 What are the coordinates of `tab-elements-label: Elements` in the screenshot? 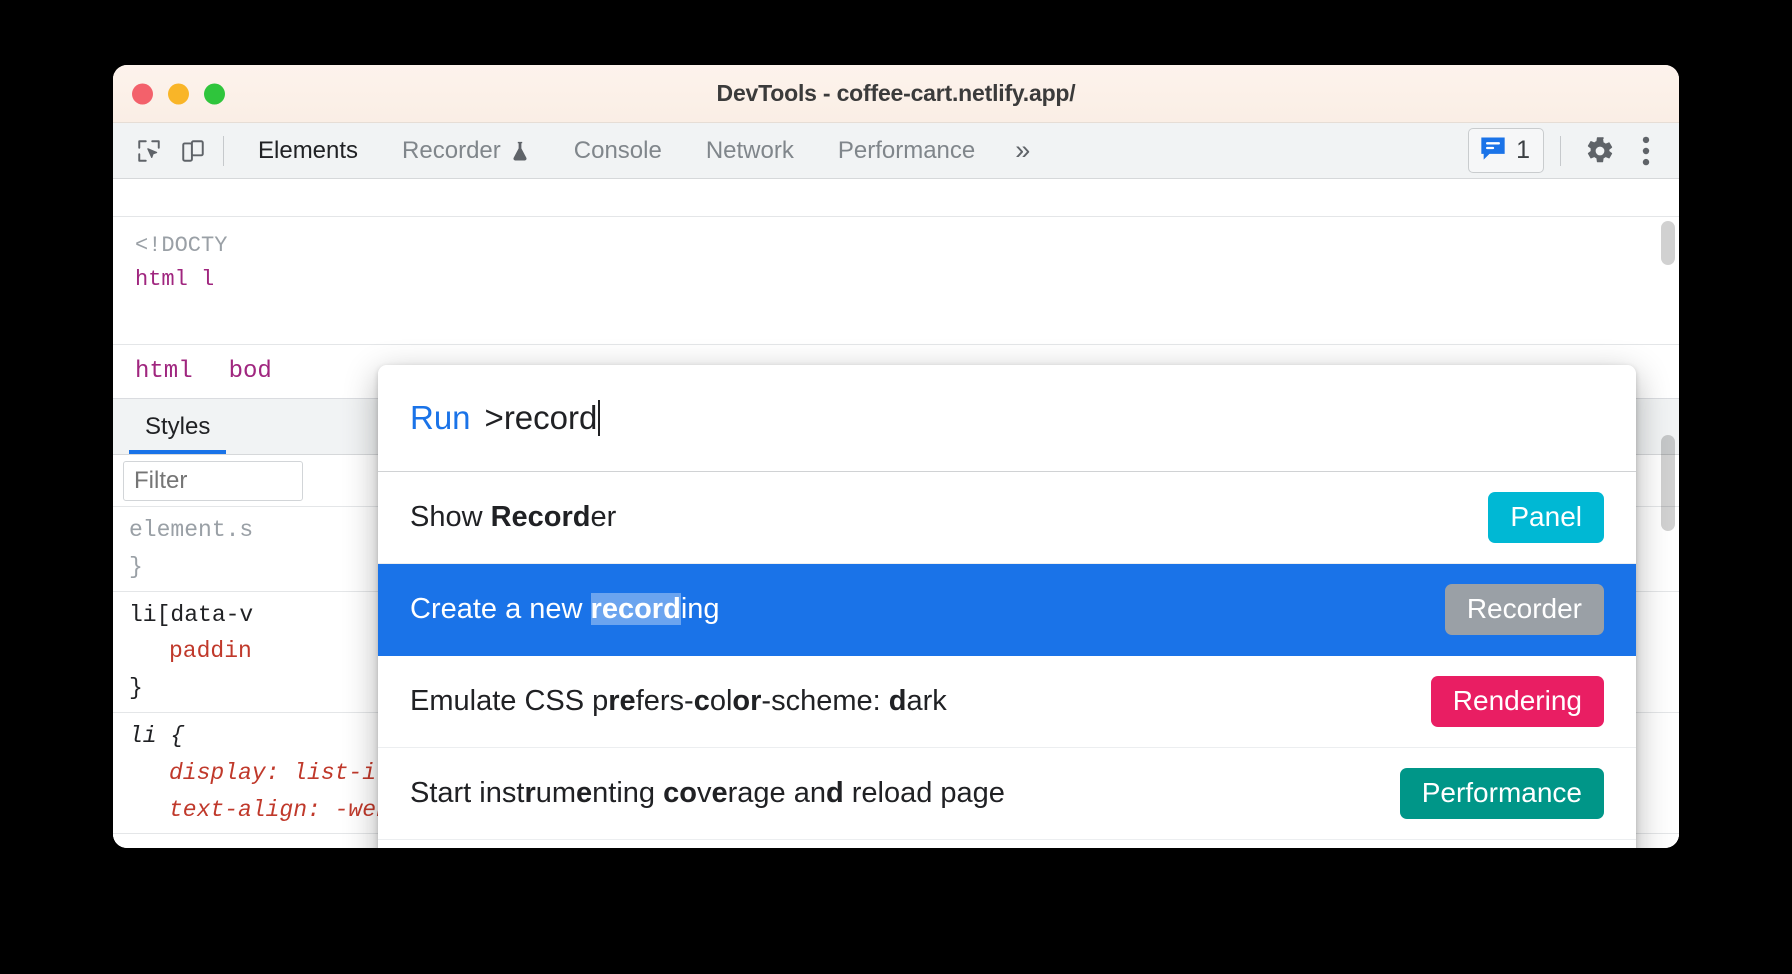 It's located at (308, 150).